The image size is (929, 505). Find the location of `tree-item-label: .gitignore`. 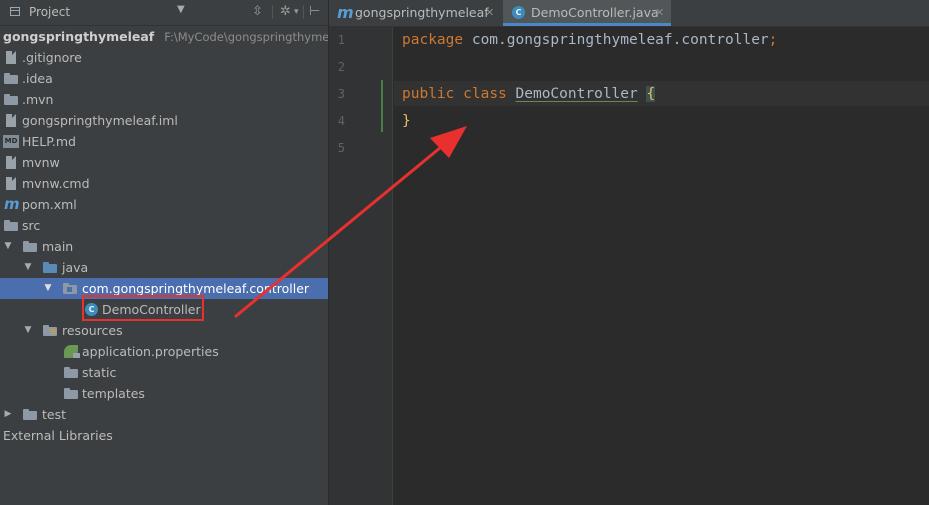

tree-item-label: .gitignore is located at coordinates (52, 57).